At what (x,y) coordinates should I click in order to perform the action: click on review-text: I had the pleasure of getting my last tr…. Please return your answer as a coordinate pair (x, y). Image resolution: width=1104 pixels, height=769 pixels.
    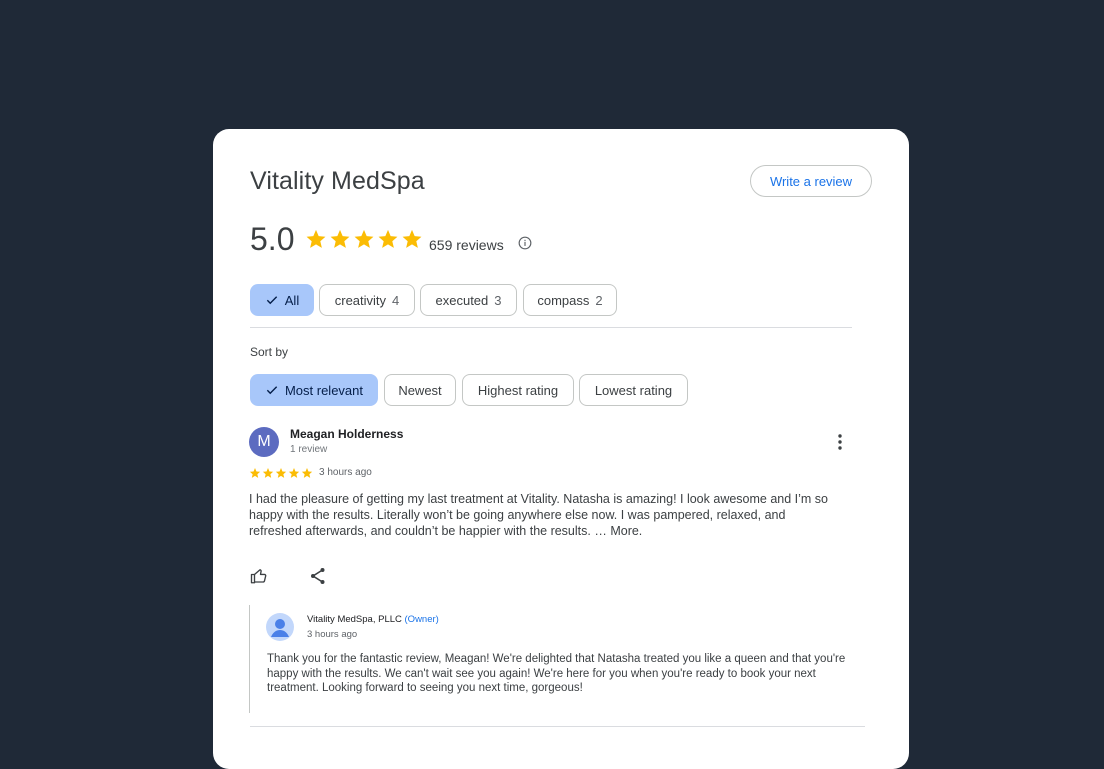
    Looking at the image, I should click on (539, 516).